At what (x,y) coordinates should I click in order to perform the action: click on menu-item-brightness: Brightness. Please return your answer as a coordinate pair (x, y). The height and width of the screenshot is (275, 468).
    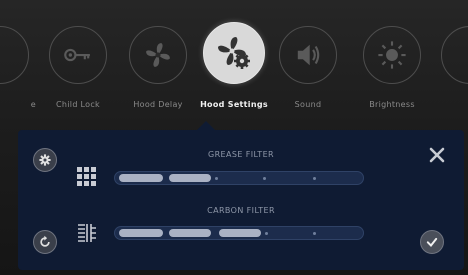
    Looking at the image, I should click on (392, 73).